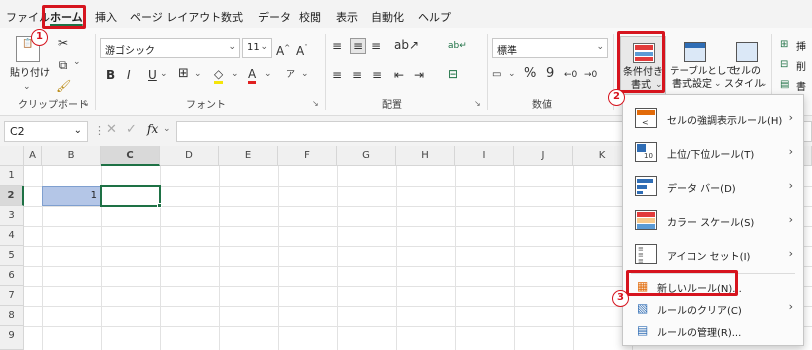  Describe the element at coordinates (305, 74) in the screenshot. I see `phonetic-dropdown-icon: ⌄` at that location.